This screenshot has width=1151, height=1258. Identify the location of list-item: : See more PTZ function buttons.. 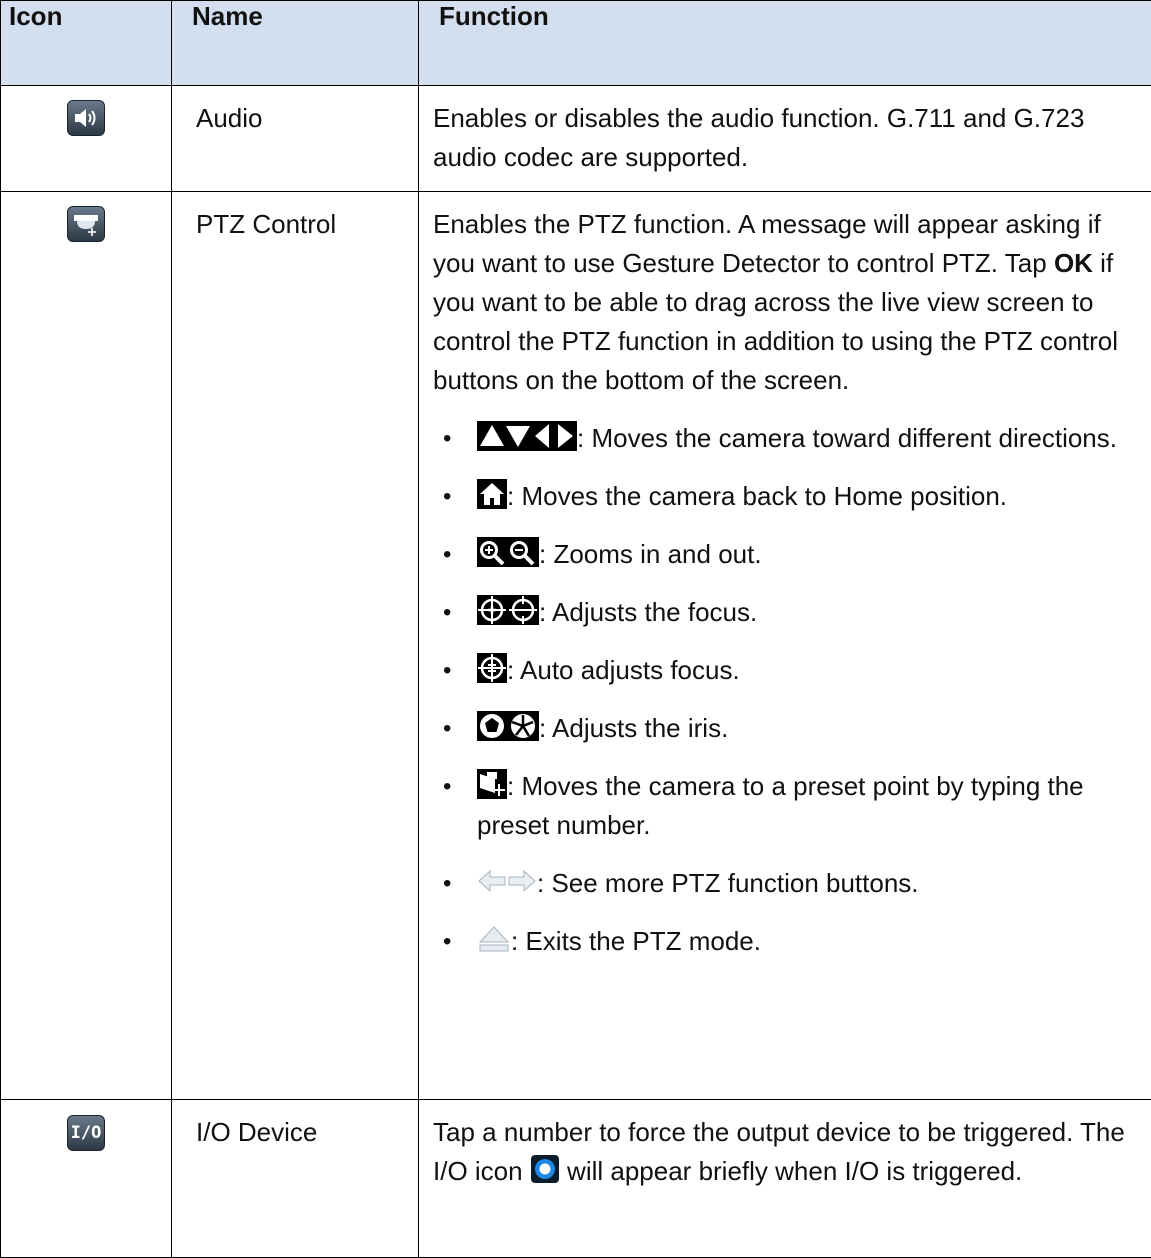
(787, 883).